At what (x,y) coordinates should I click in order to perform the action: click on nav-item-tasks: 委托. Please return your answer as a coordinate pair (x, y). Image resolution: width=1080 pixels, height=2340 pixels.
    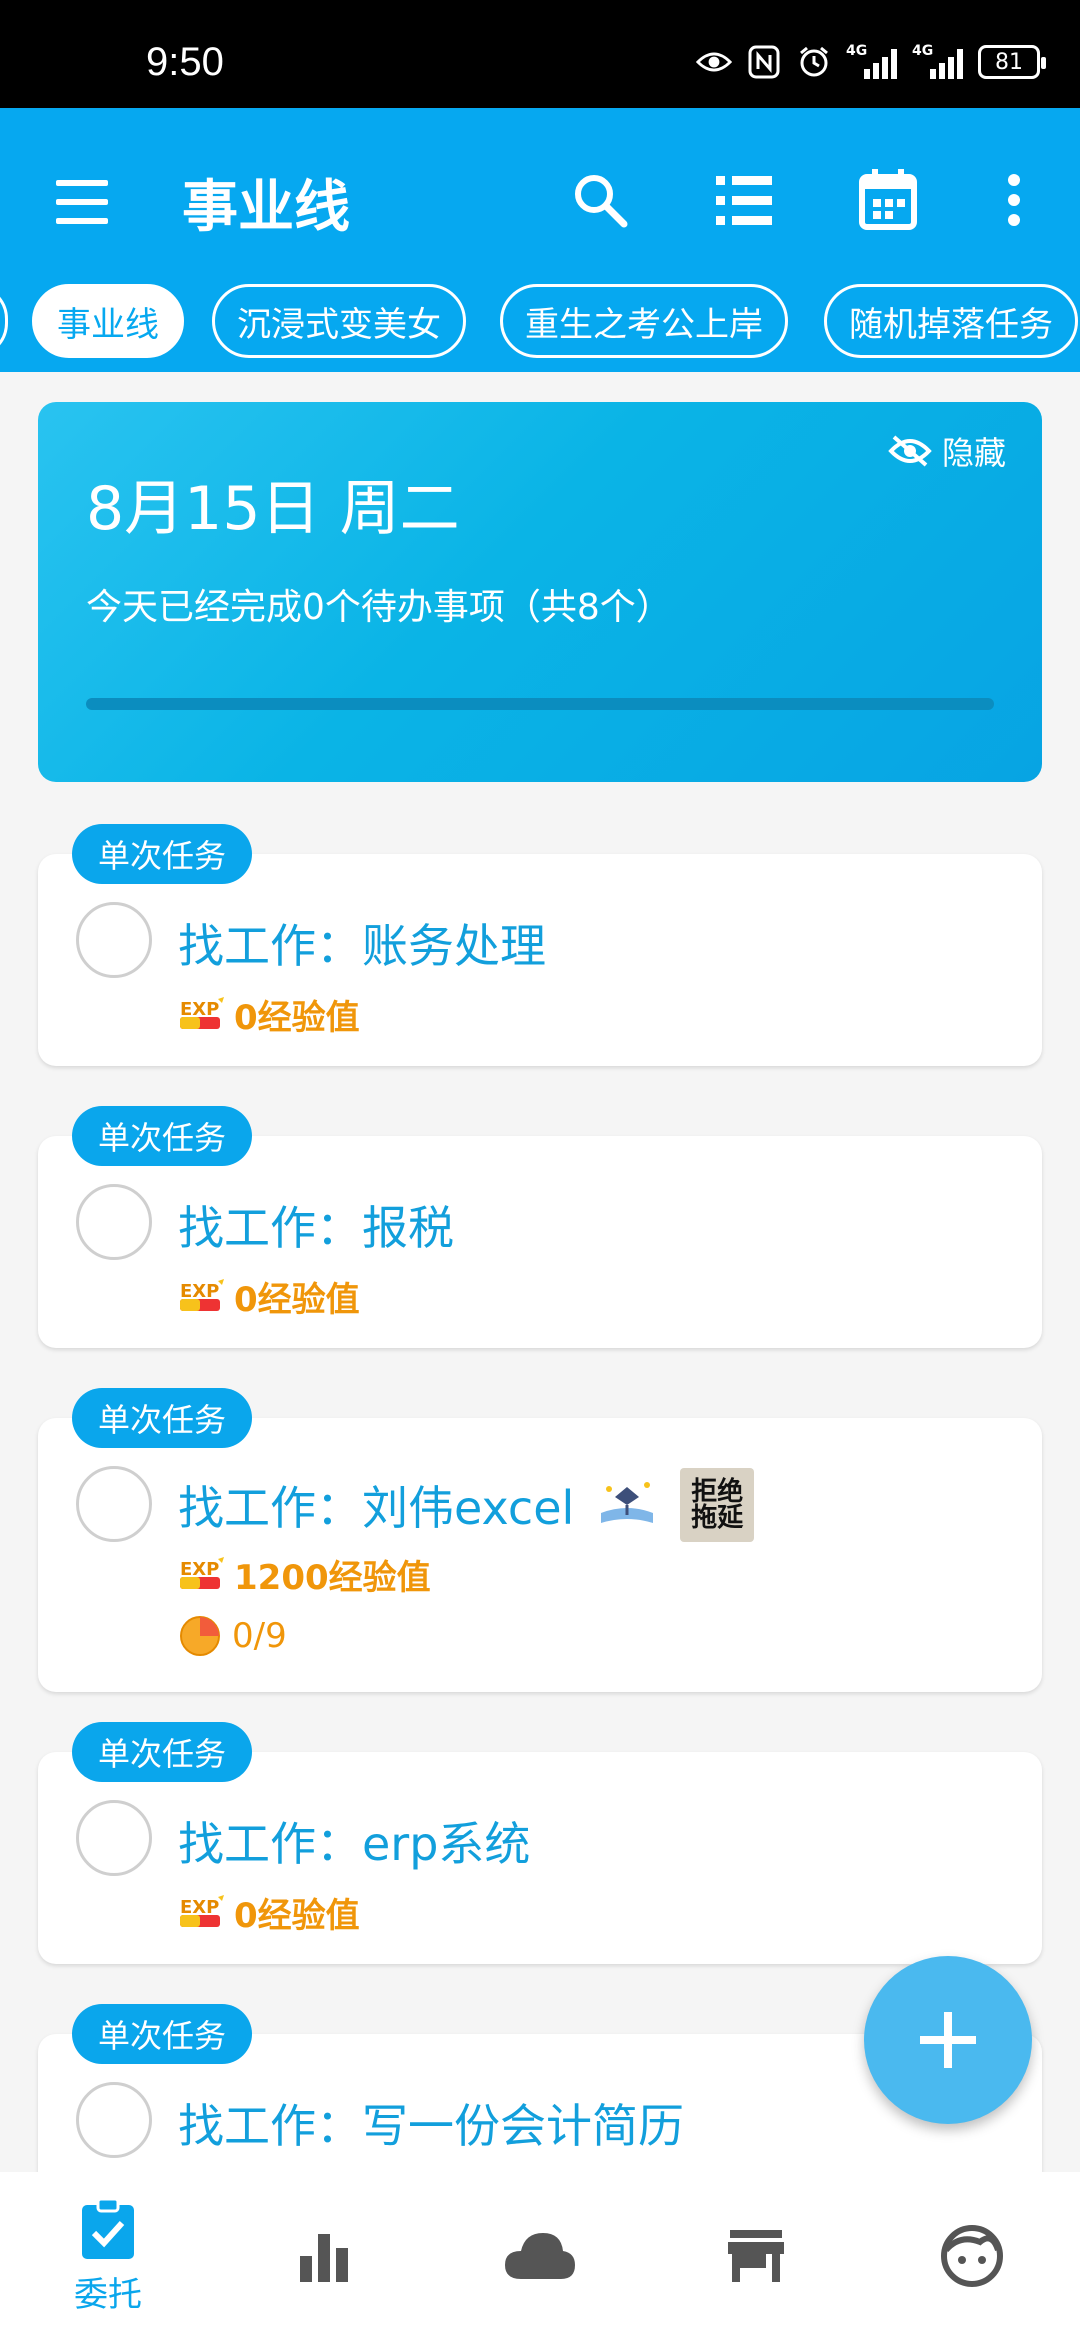
    Looking at the image, I should click on (108, 2256).